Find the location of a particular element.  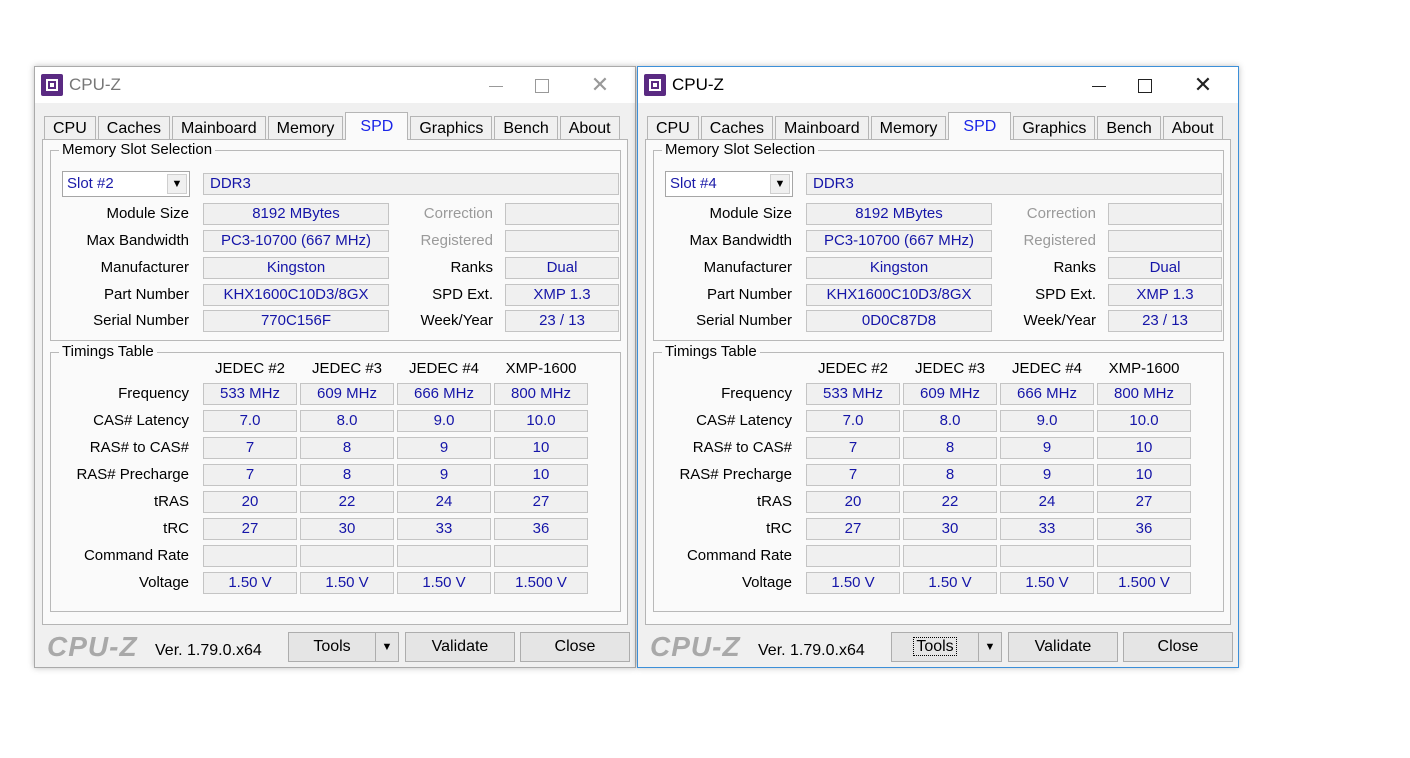

timing-column-header: XMP-1600 is located at coordinates (541, 368).